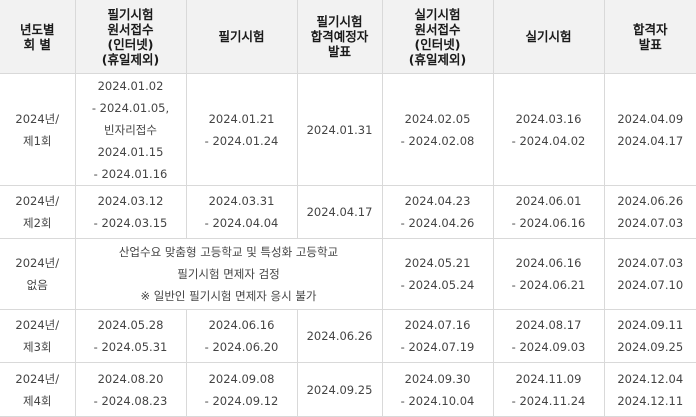 The image size is (696, 417). I want to click on cell-text-line: - 2024.01.24, so click(241, 140).